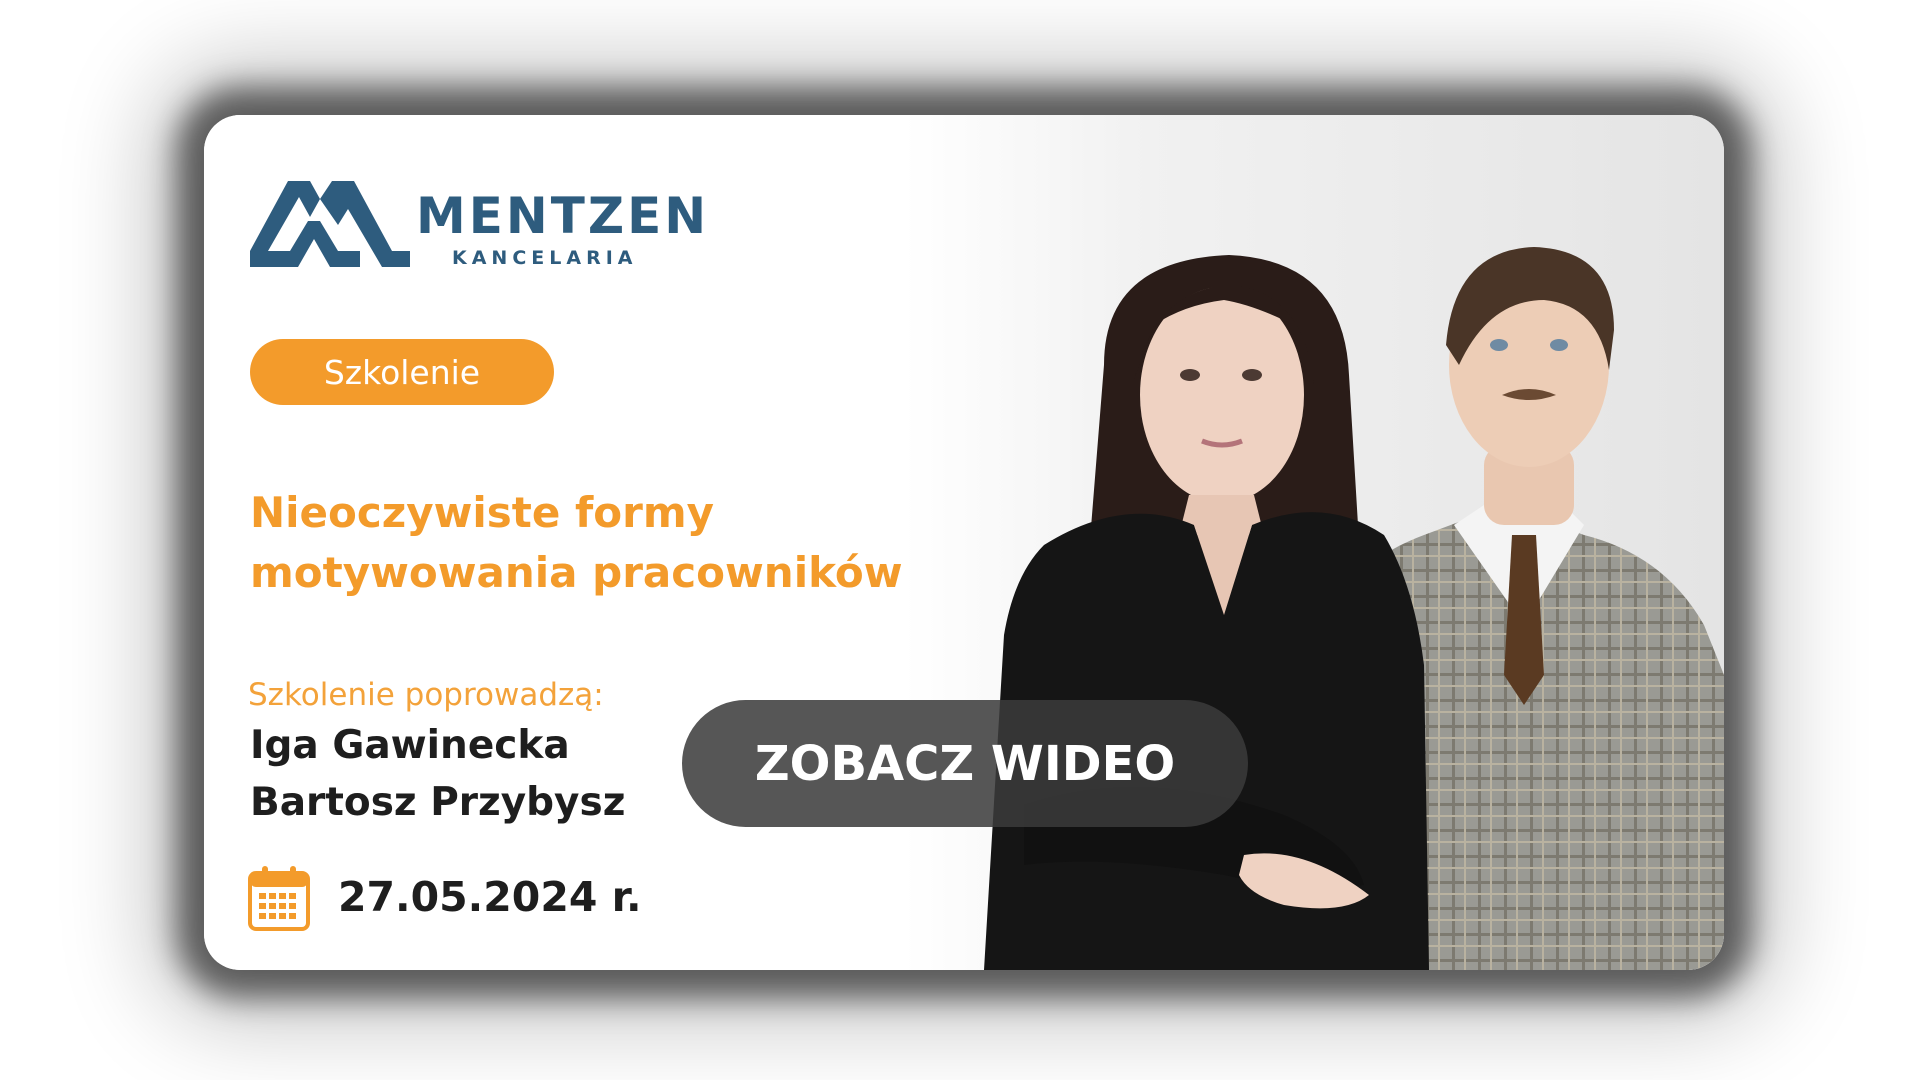 Image resolution: width=1920 pixels, height=1080 pixels. I want to click on logo-subtitle: KANCELARIA, so click(545, 258).